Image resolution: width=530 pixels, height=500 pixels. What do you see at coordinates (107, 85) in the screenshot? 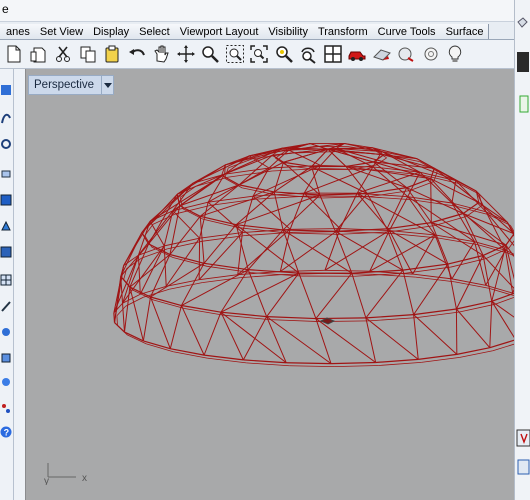
I see `viewport-menu-arrow` at bounding box center [107, 85].